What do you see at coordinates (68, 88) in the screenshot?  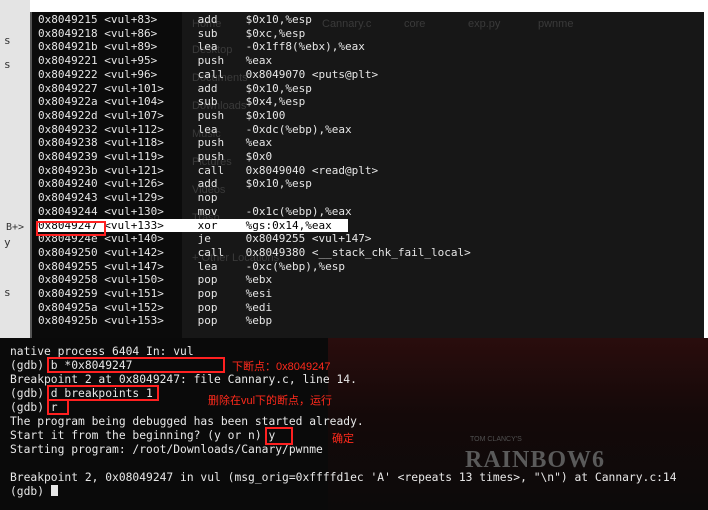 I see `asm-address: 0x8049227` at bounding box center [68, 88].